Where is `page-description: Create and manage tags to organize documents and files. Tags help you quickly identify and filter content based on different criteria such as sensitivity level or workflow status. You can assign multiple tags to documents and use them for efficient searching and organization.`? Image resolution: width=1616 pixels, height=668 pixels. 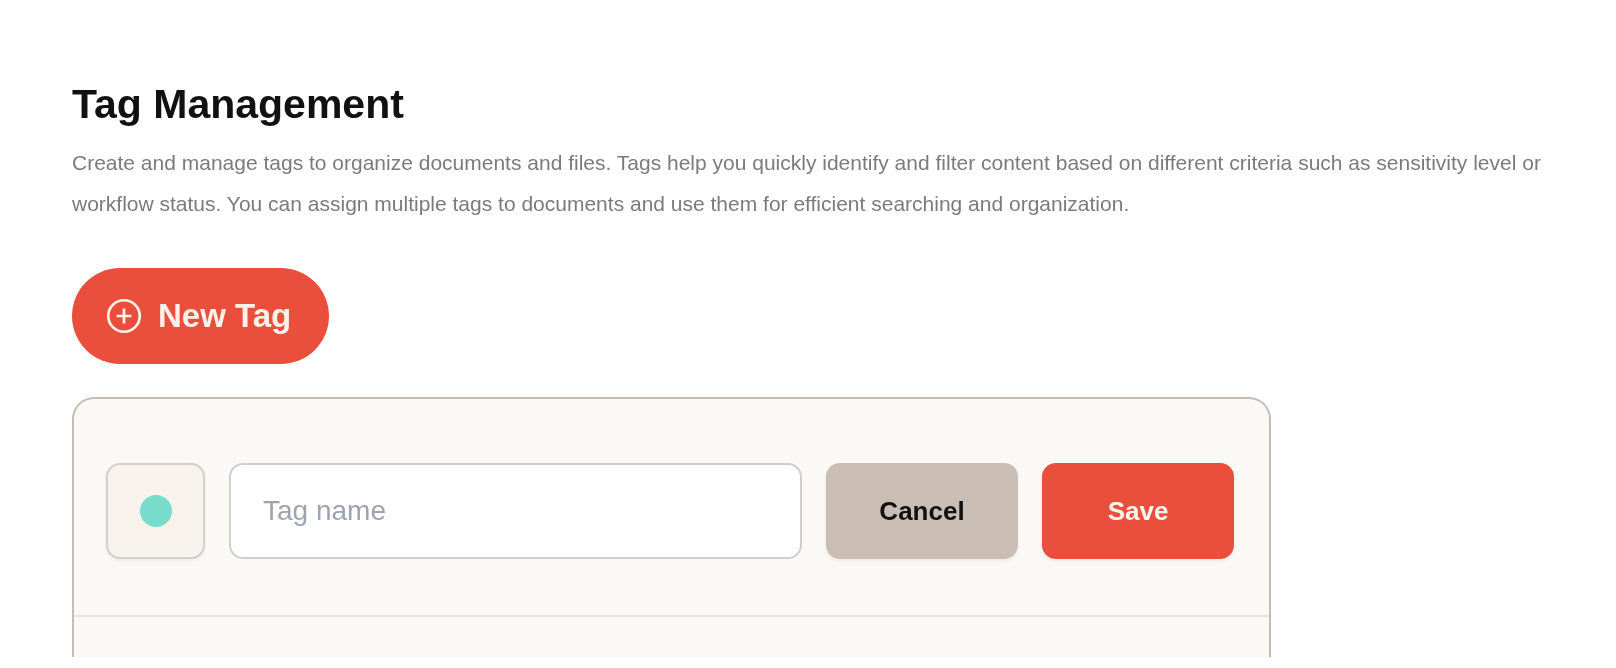 page-description: Create and manage tags to organize documents and files. Tags help you quickly identify and filter content based on different criteria such as sensitivity level or workflow status. You can assign multiple tags to documents and use them for efficient searching and organization. is located at coordinates (807, 183).